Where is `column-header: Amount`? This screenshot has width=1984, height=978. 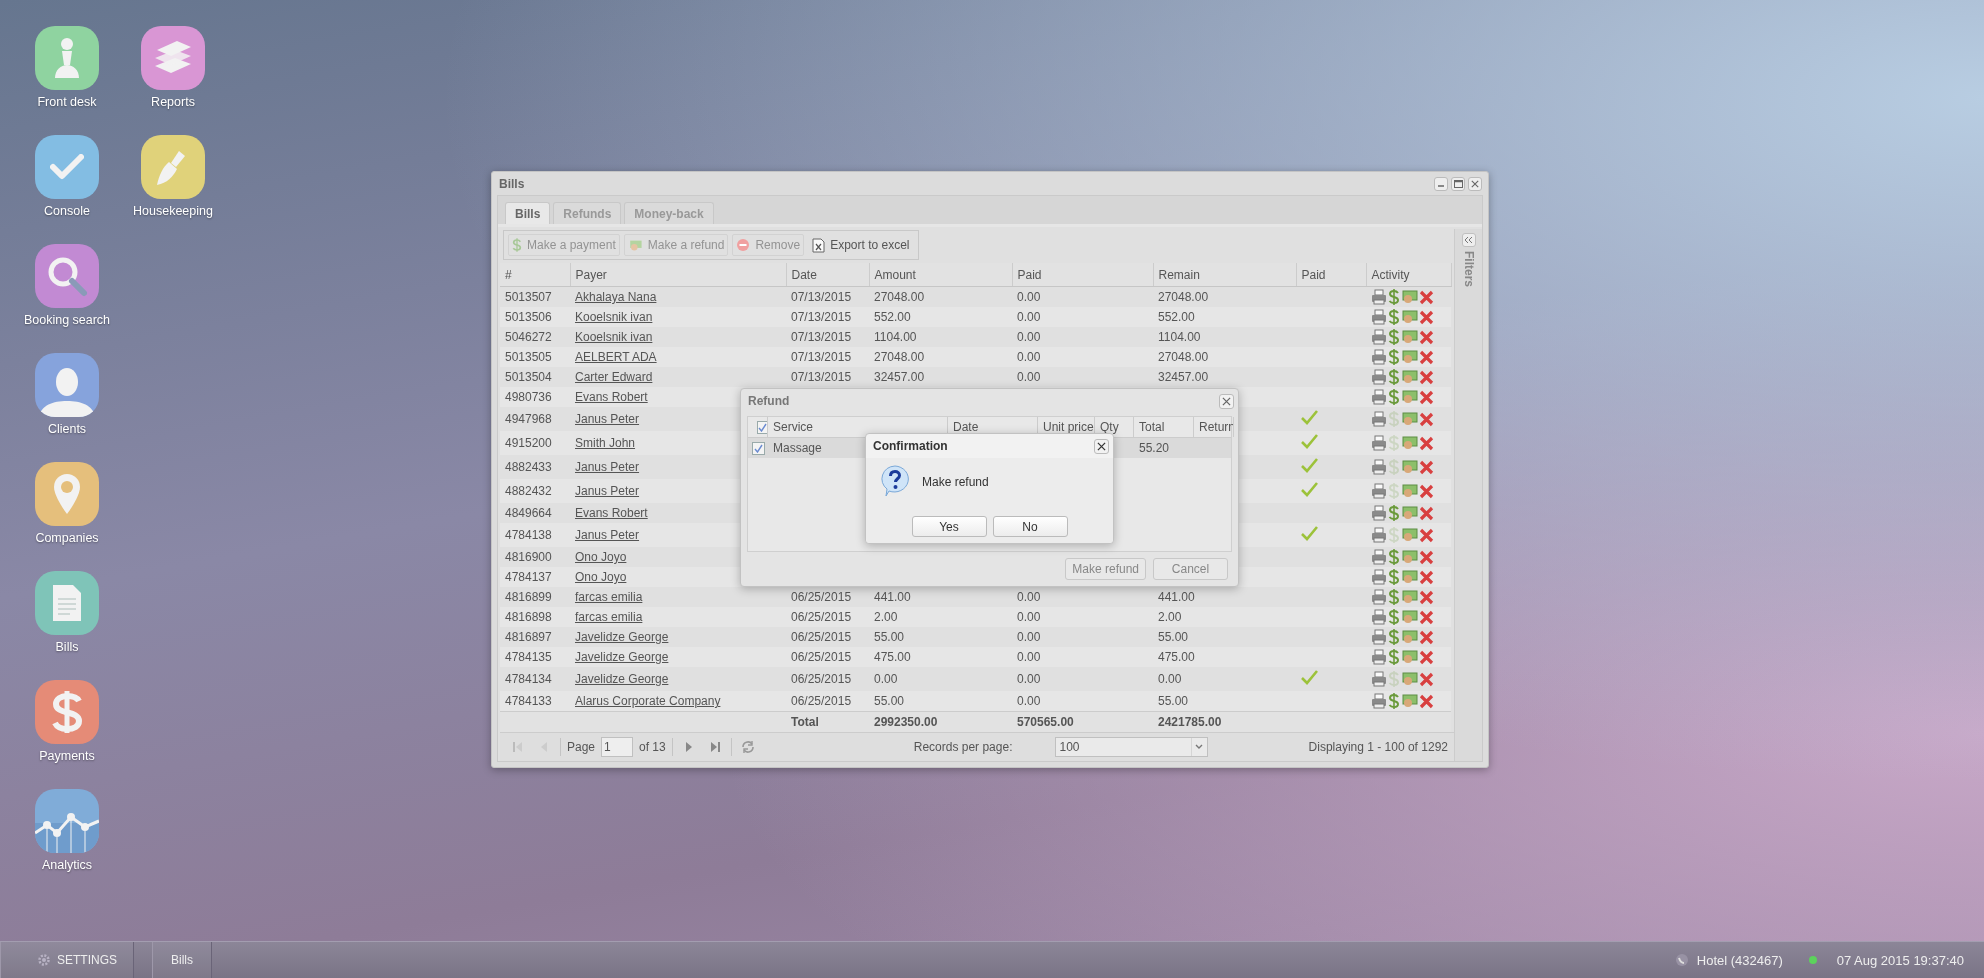 column-header: Amount is located at coordinates (940, 275).